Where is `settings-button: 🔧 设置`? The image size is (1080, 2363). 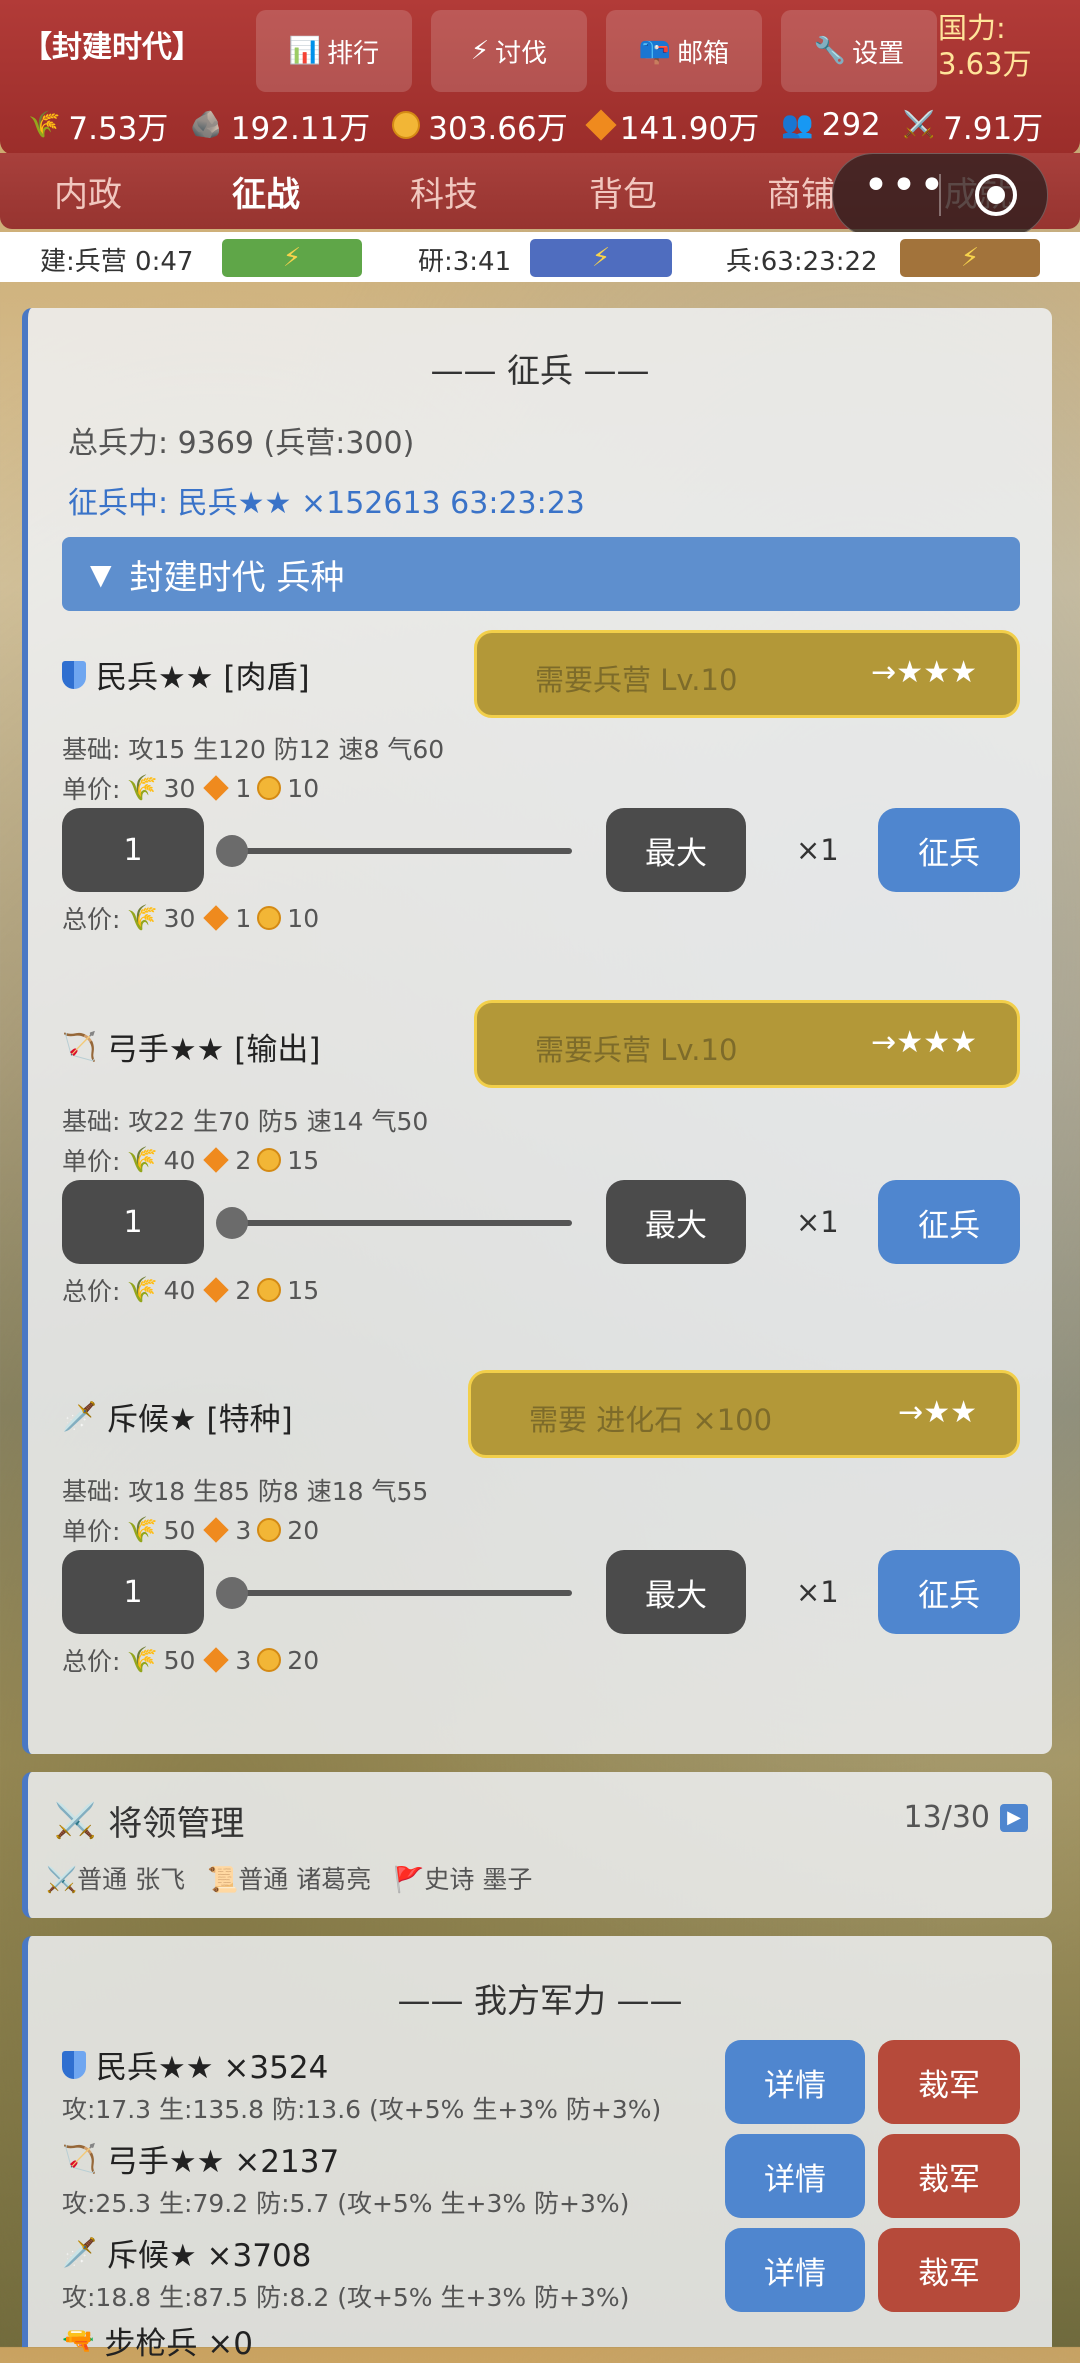 settings-button: 🔧 设置 is located at coordinates (859, 51).